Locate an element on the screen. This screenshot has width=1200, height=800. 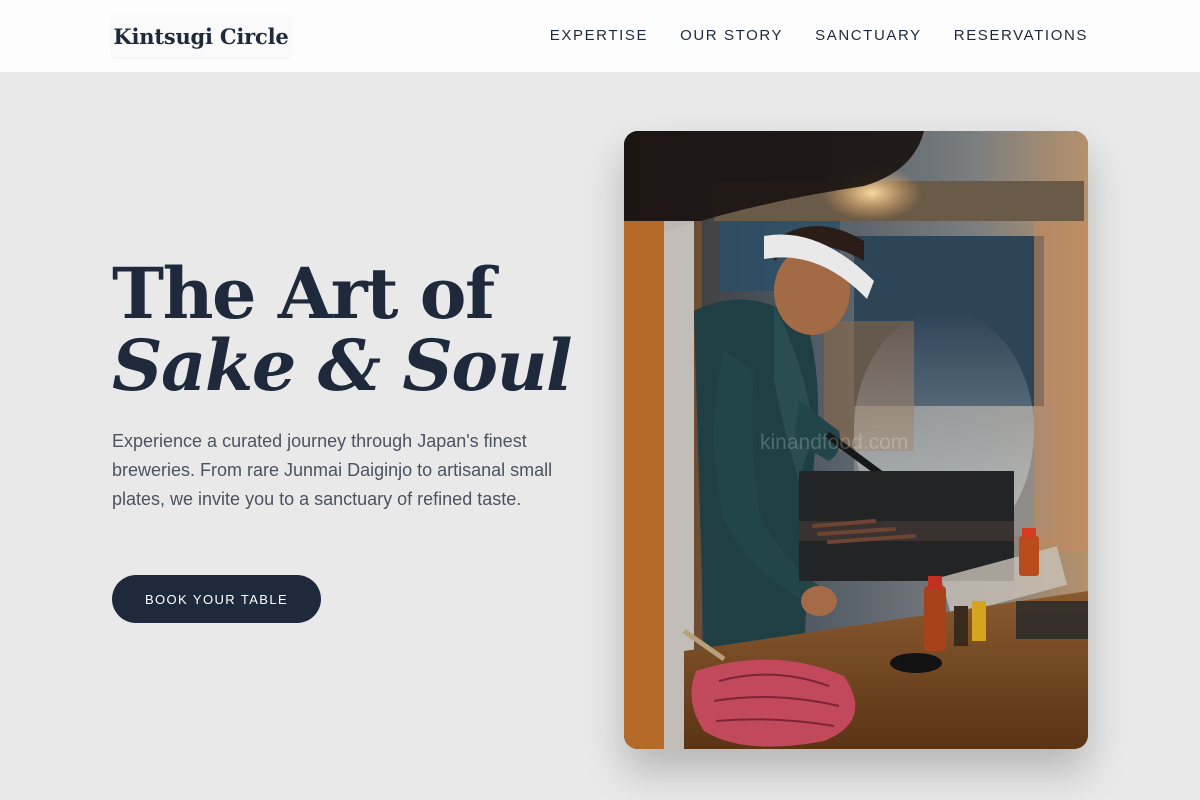
nav-item-sanctuary: SANCTUARY is located at coordinates (868, 35).